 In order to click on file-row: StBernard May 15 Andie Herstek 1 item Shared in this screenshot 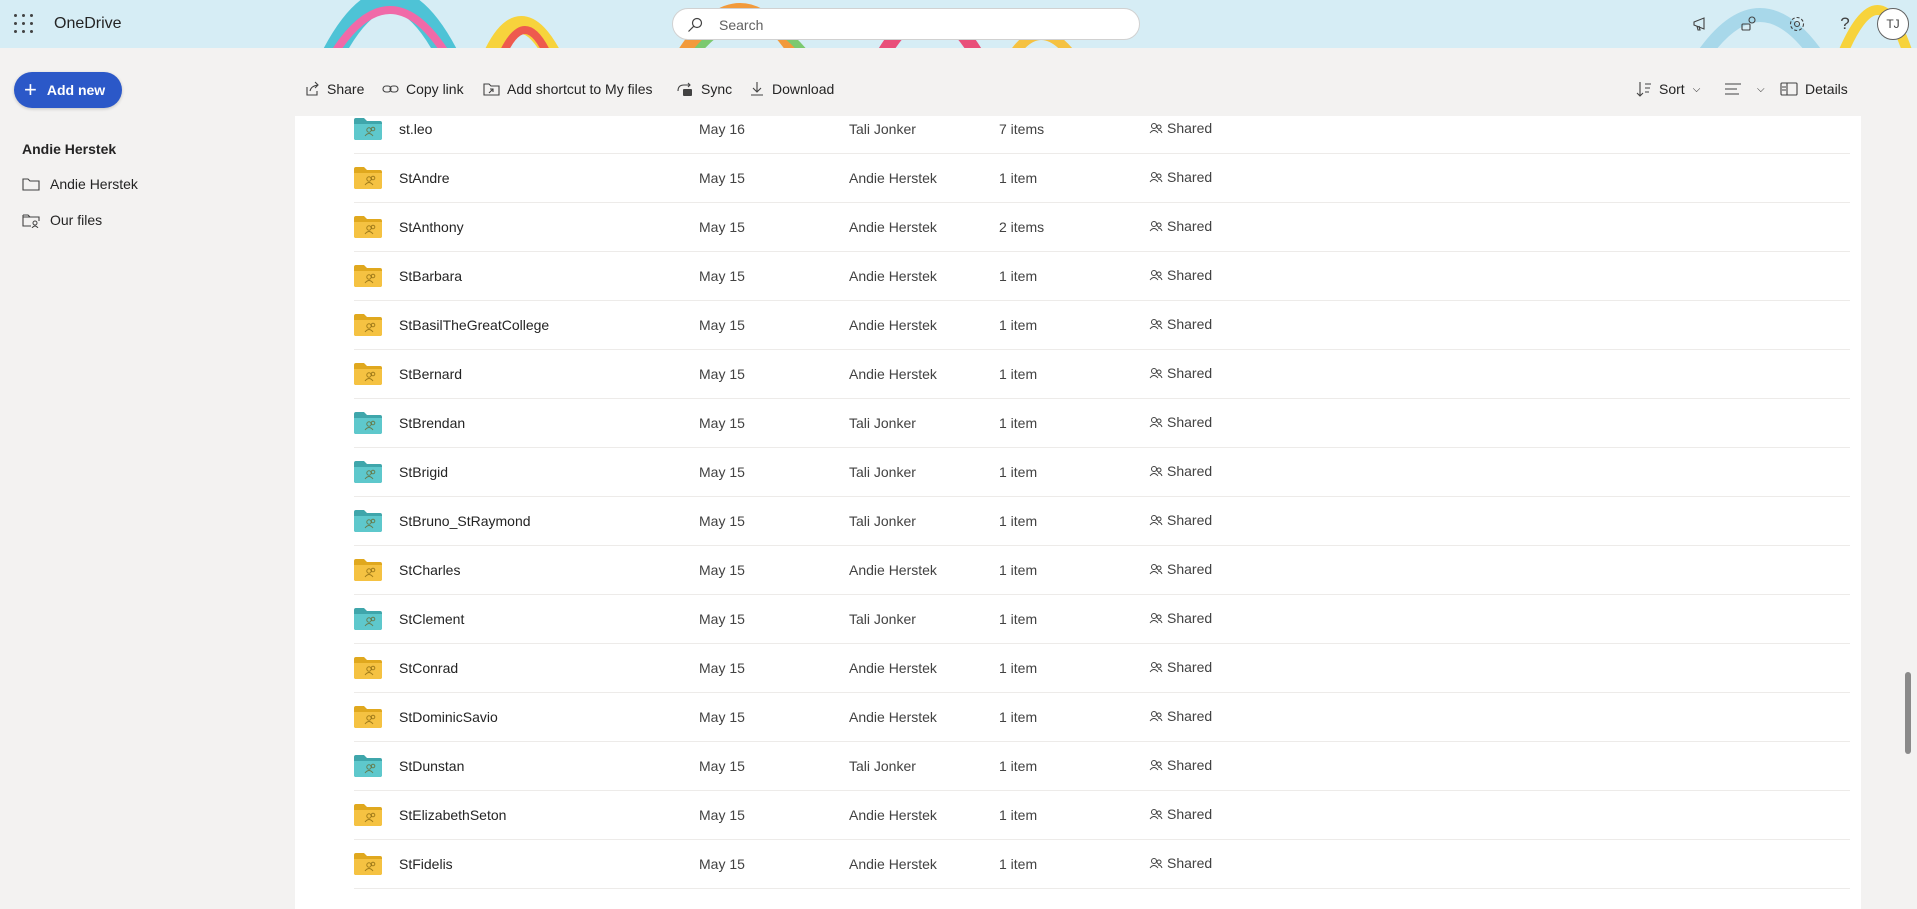, I will do `click(1102, 374)`.